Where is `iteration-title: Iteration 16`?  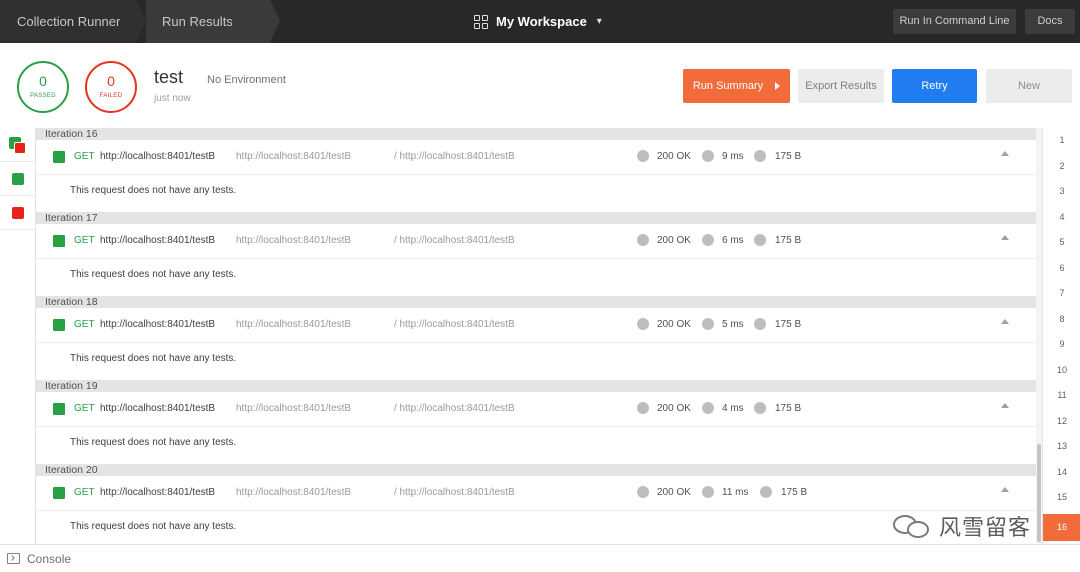
iteration-title: Iteration 16 is located at coordinates (536, 134).